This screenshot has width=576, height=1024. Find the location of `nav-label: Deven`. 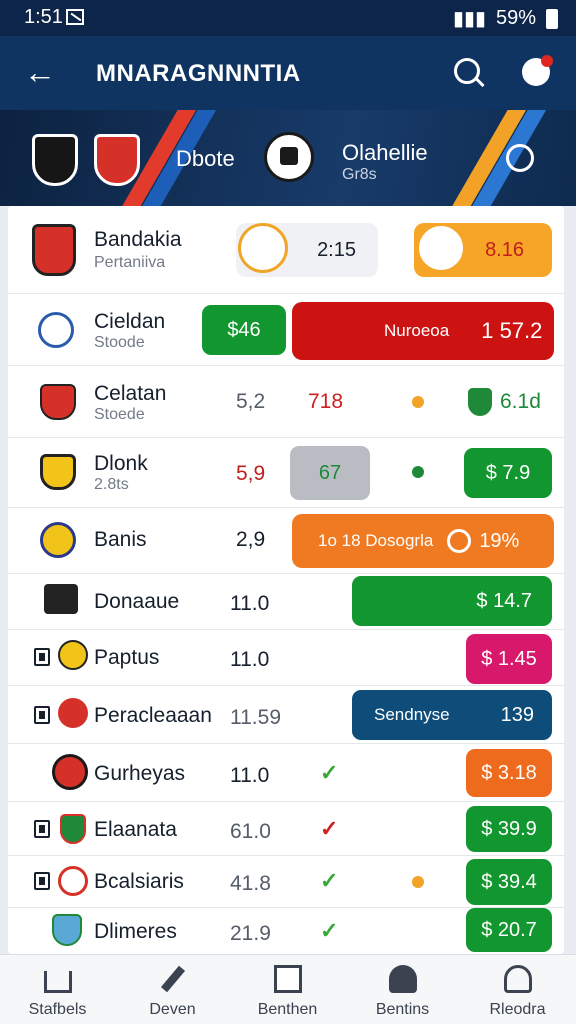

nav-label: Deven is located at coordinates (172, 1009).